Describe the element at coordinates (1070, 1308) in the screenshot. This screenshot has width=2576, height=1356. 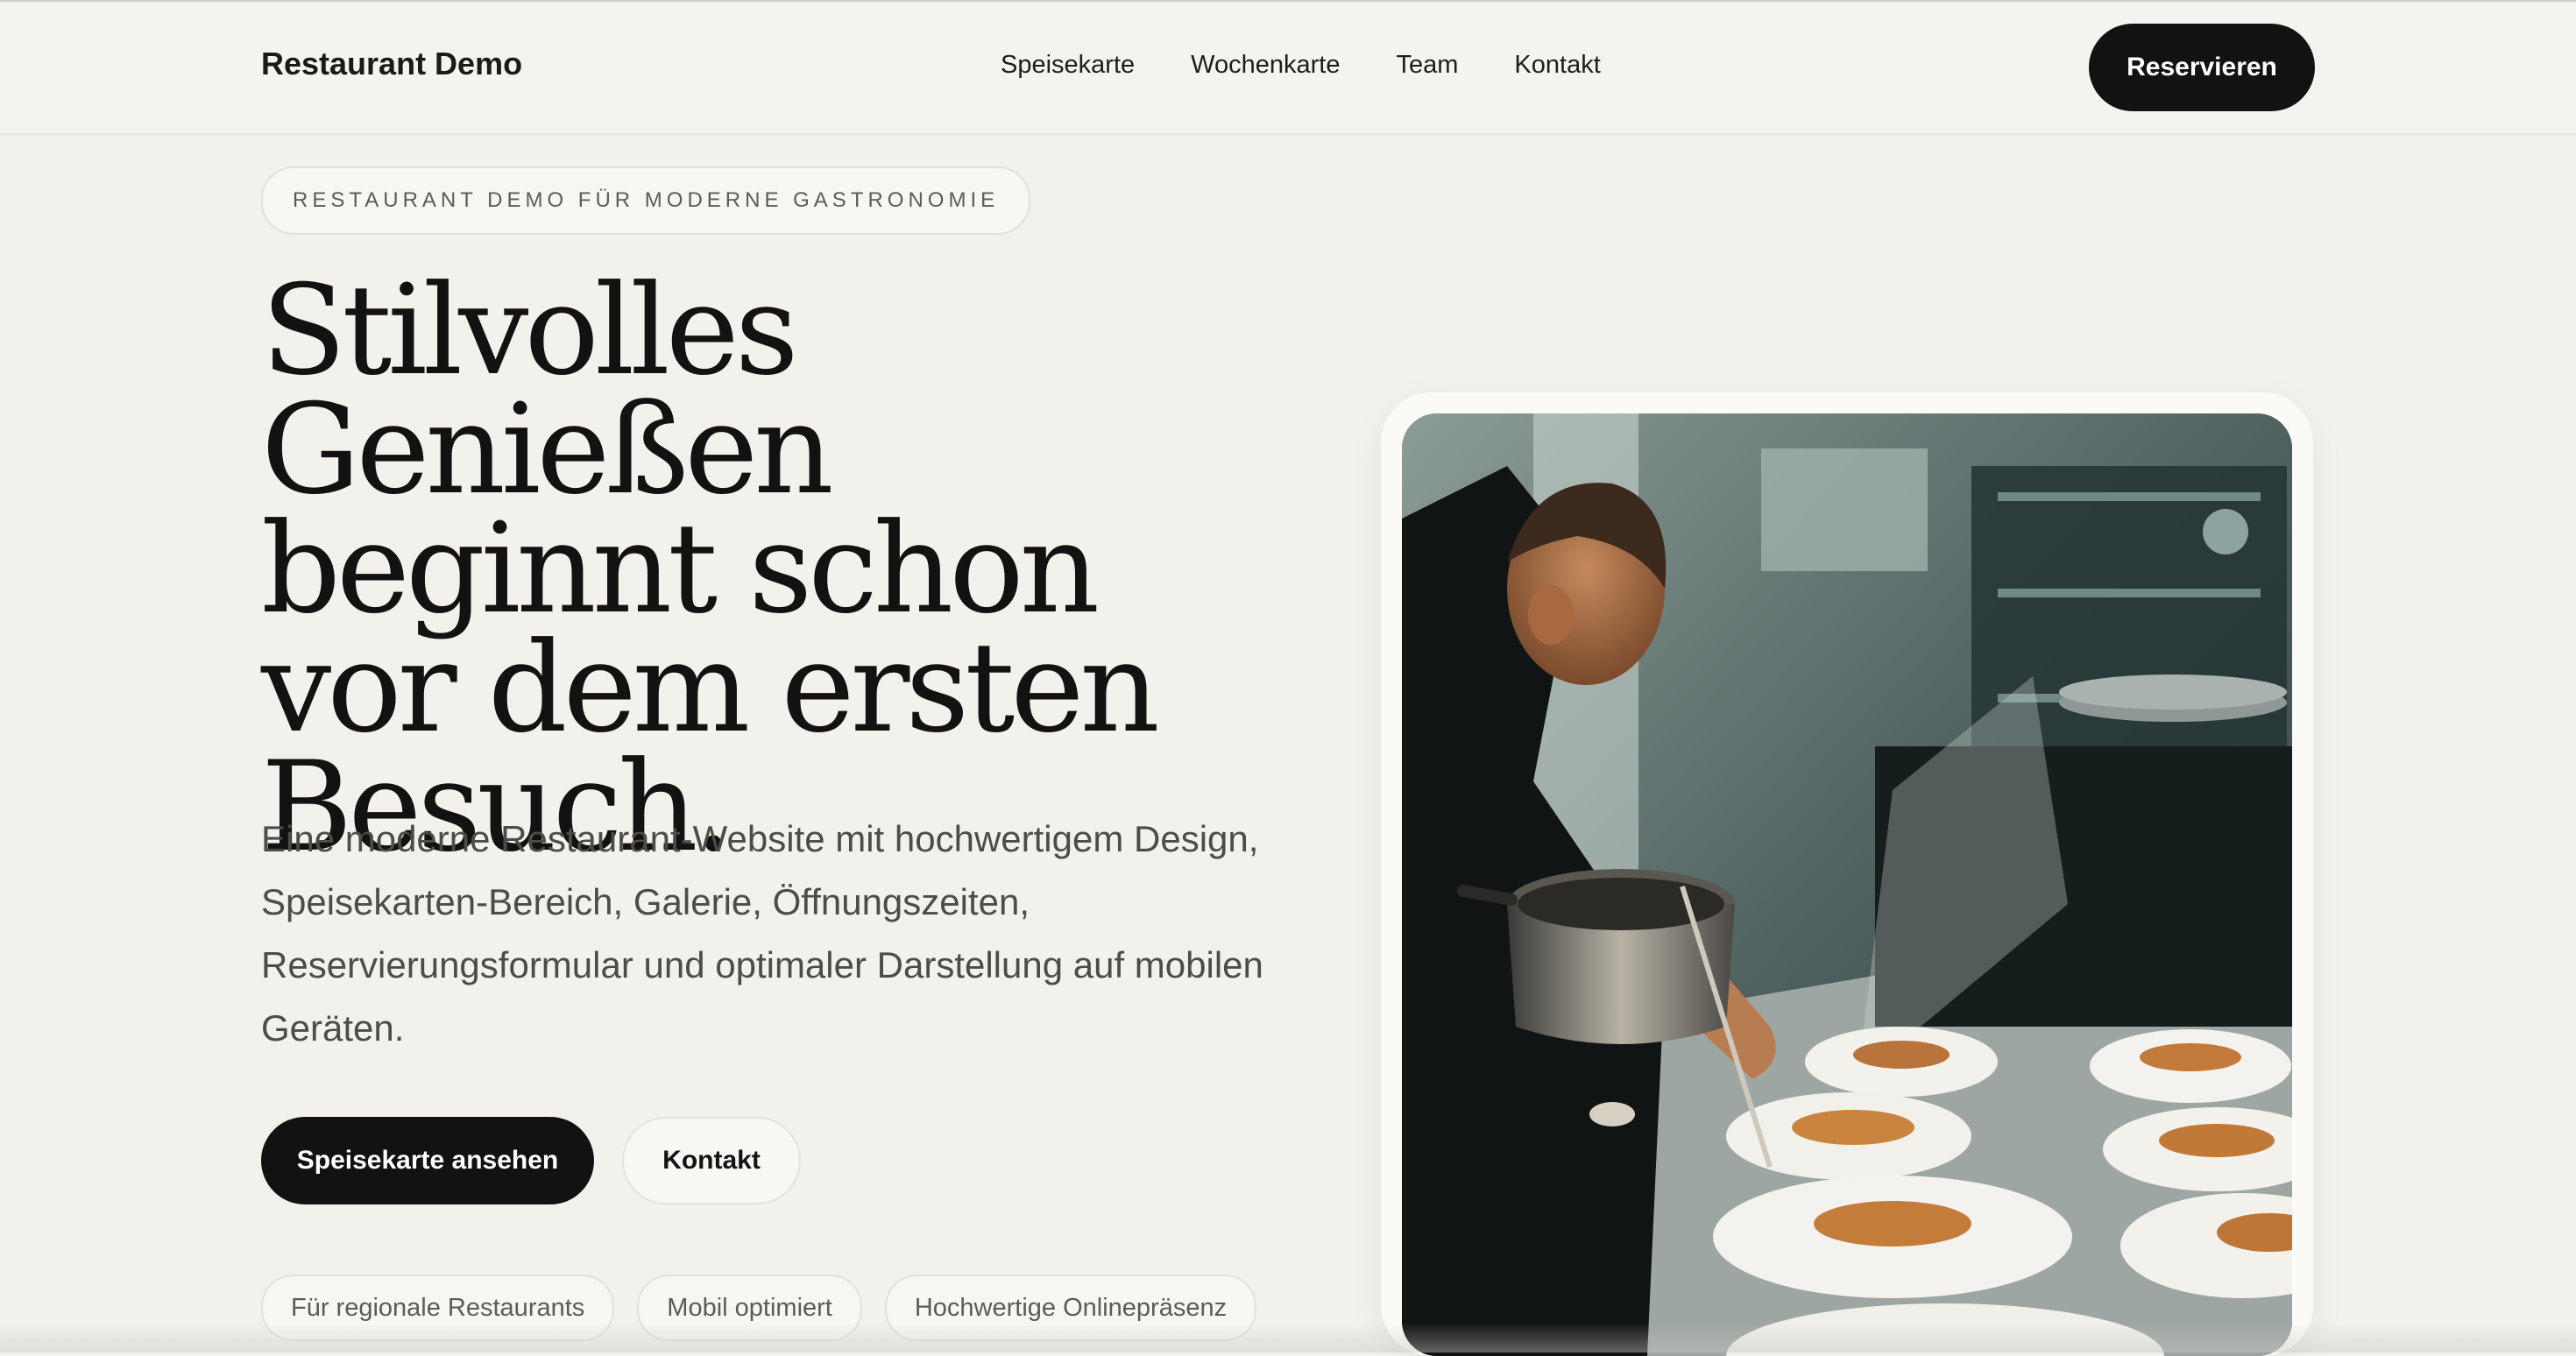
I see `feature-tag: Hochwertige Onlinepräsenz` at that location.